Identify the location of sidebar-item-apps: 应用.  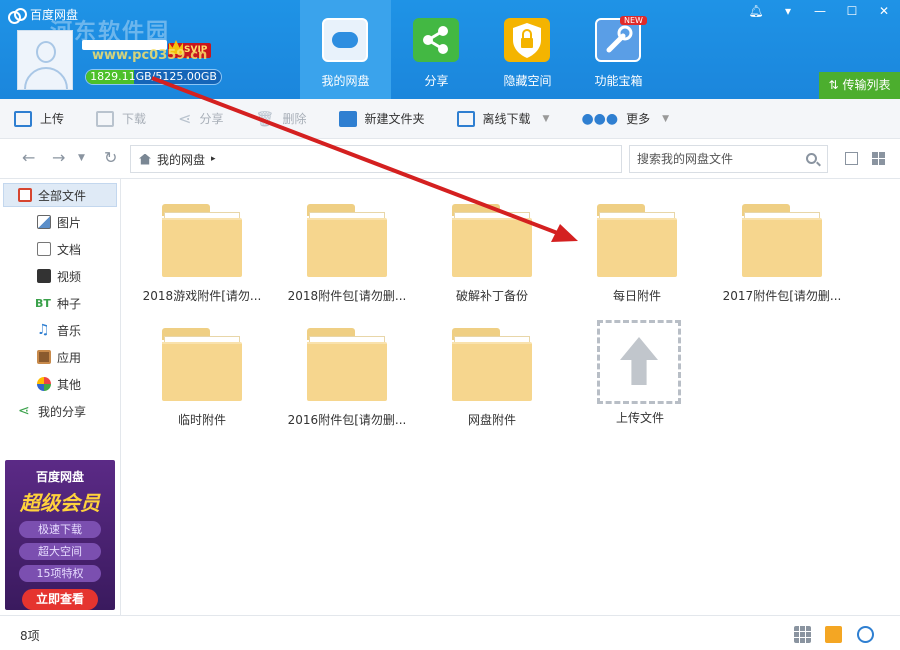
(59, 357).